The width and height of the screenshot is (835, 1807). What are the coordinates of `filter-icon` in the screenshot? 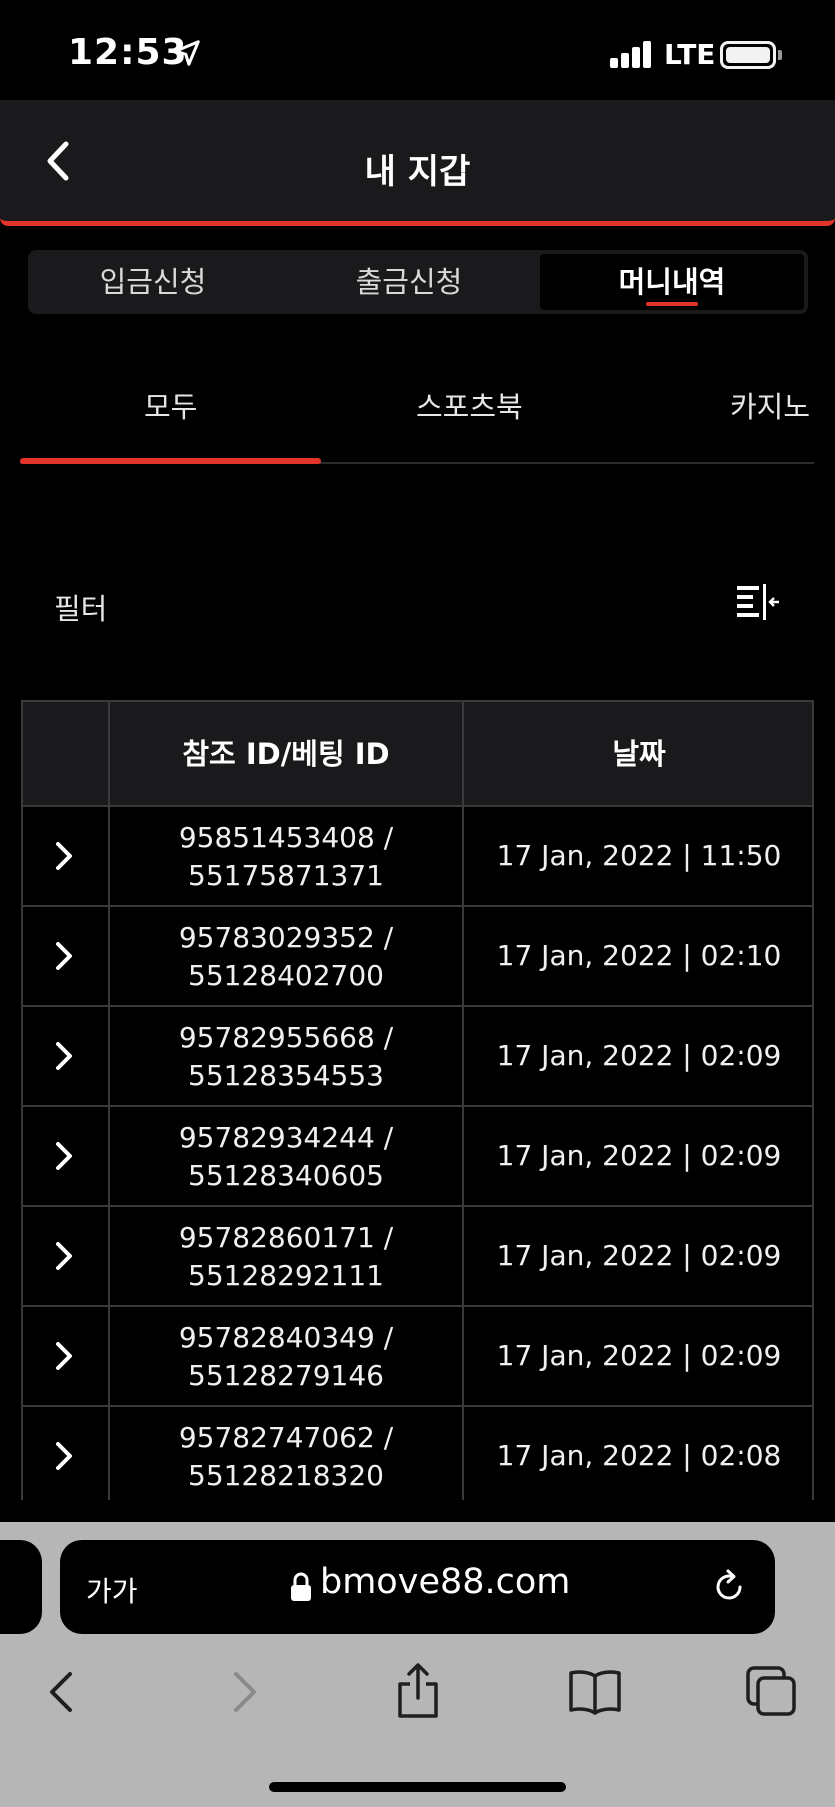 It's located at (758, 602).